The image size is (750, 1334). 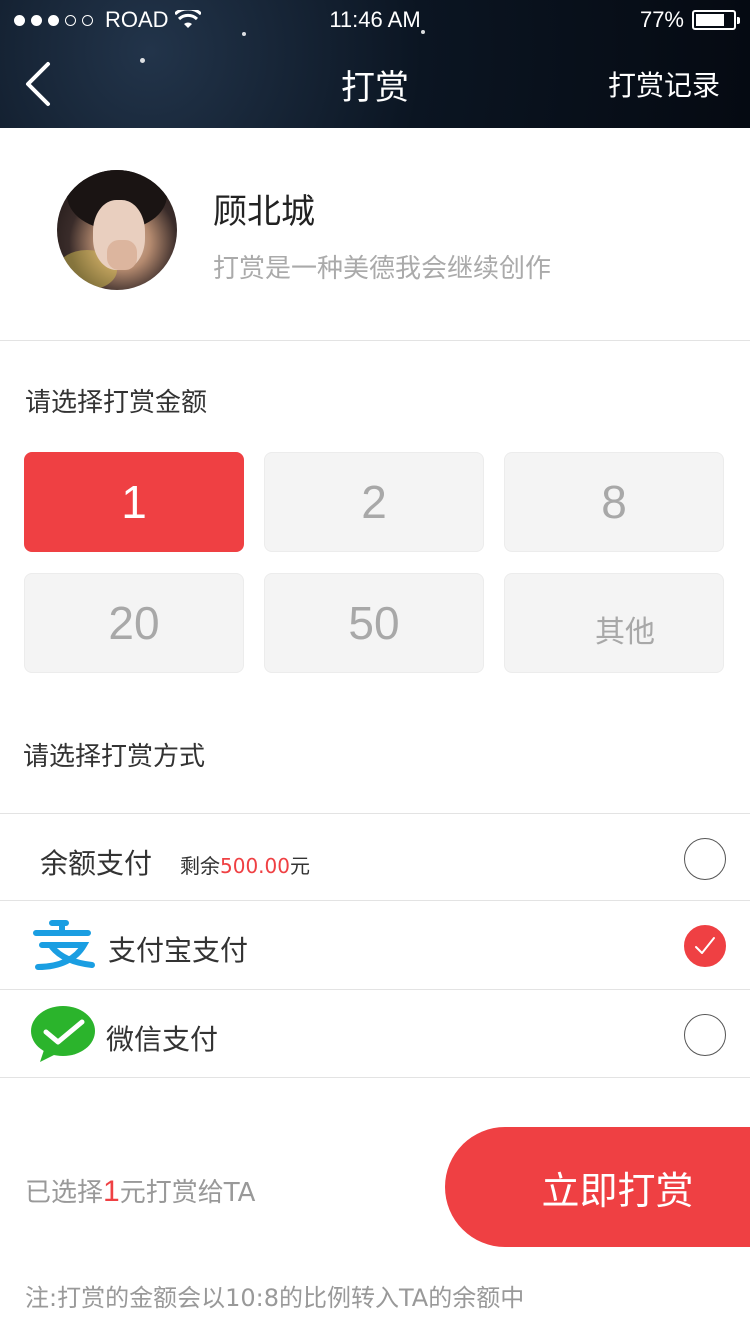 I want to click on battery-status: 77%, so click(x=689, y=20).